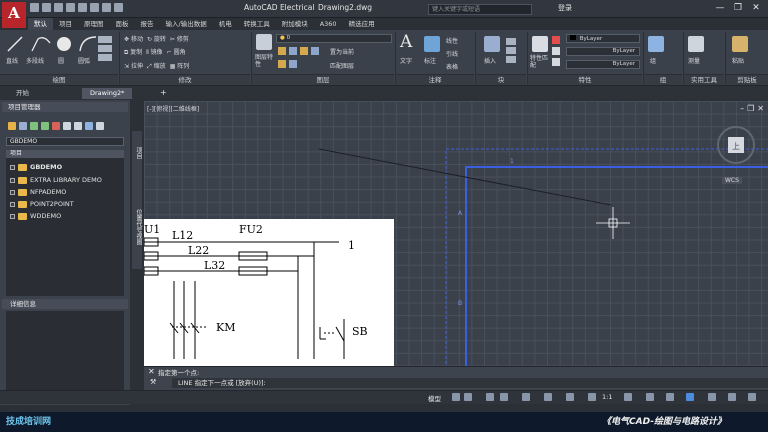 This screenshot has height=432, width=768. What do you see at coordinates (46, 7) in the screenshot?
I see `open-icon` at bounding box center [46, 7].